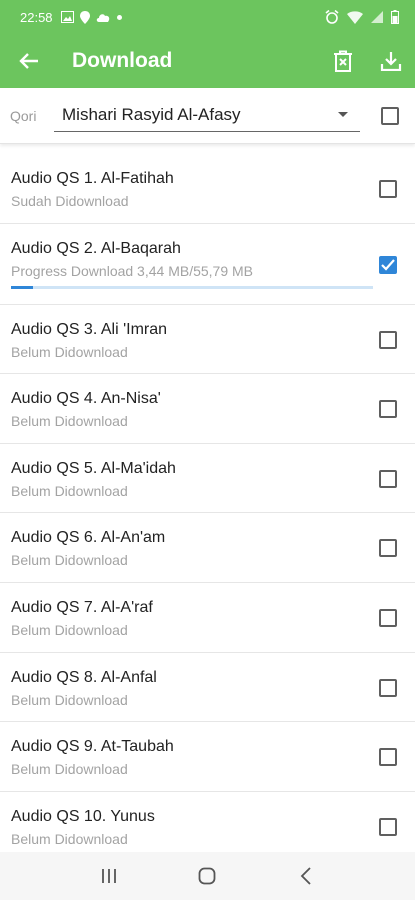 This screenshot has height=900, width=415. I want to click on list-item: Audio QS 5. Al-Ma'idah Belum Didownload, so click(207, 479).